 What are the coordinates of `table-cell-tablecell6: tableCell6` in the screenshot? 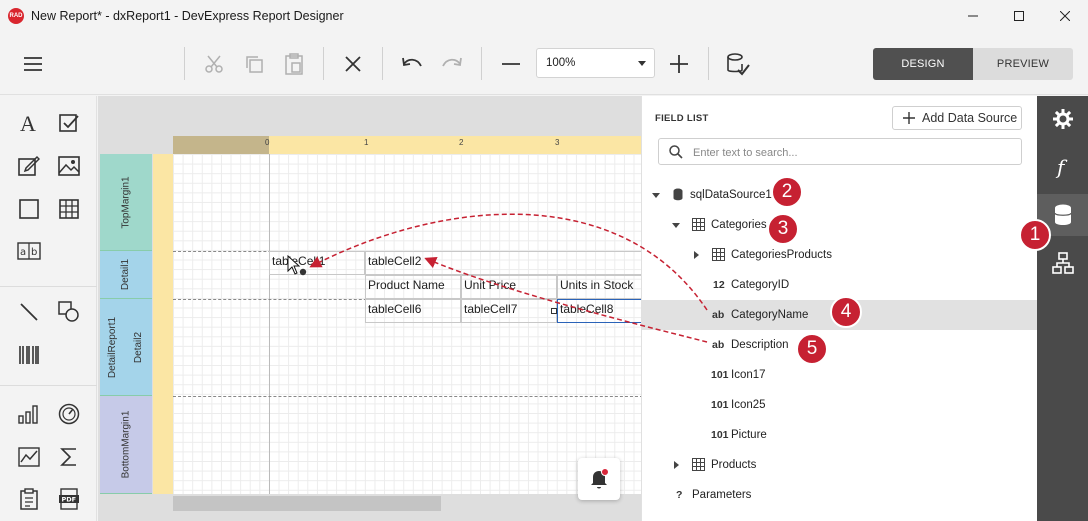 It's located at (413, 311).